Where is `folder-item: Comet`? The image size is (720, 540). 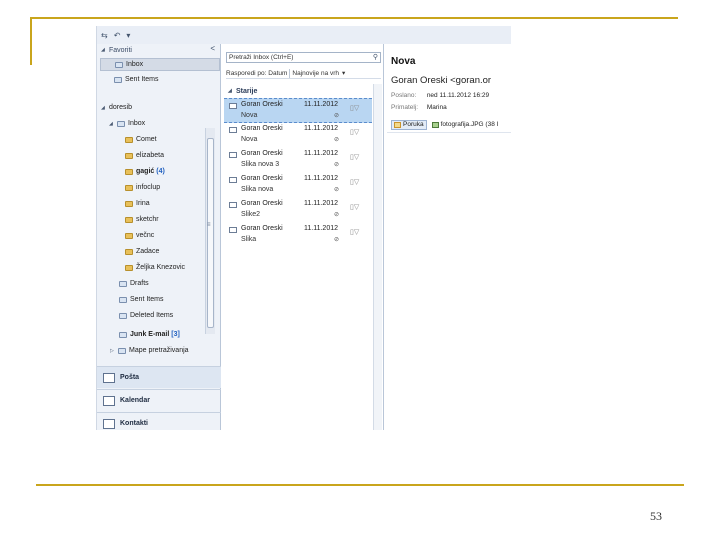 folder-item: Comet is located at coordinates (127, 139).